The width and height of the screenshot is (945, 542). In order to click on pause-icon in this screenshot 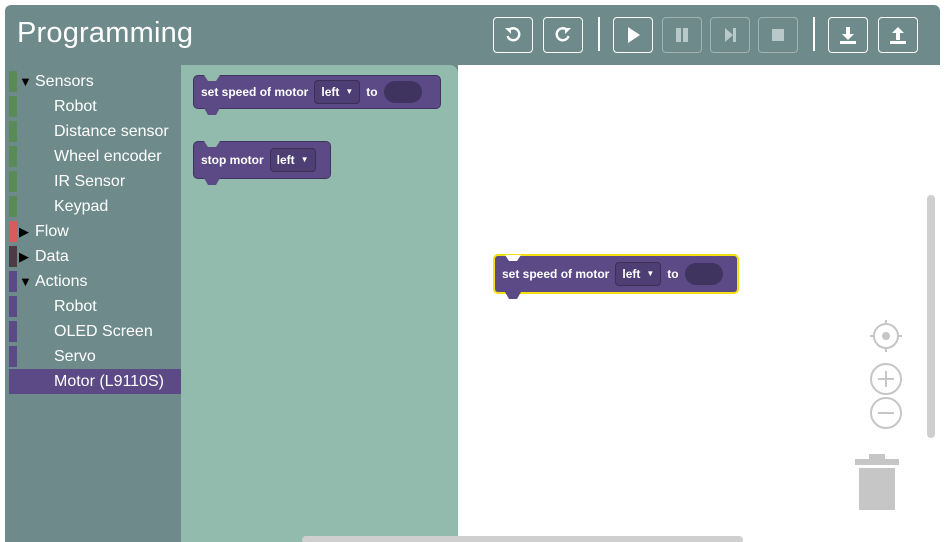, I will do `click(682, 35)`.